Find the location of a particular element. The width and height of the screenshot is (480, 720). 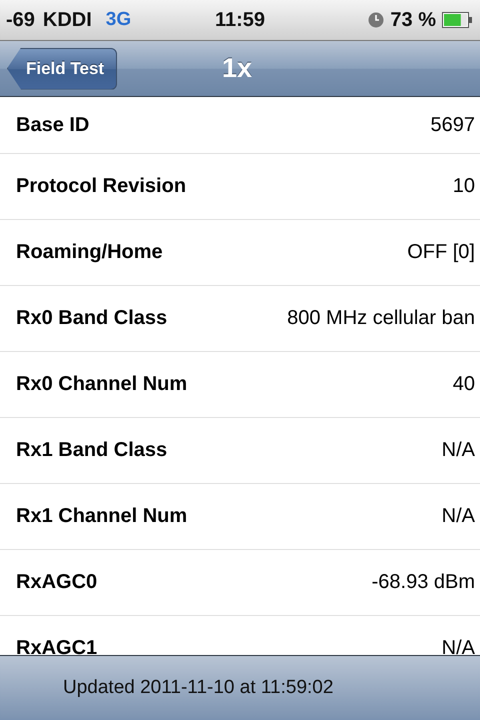

back-button: Field Test is located at coordinates (62, 69).